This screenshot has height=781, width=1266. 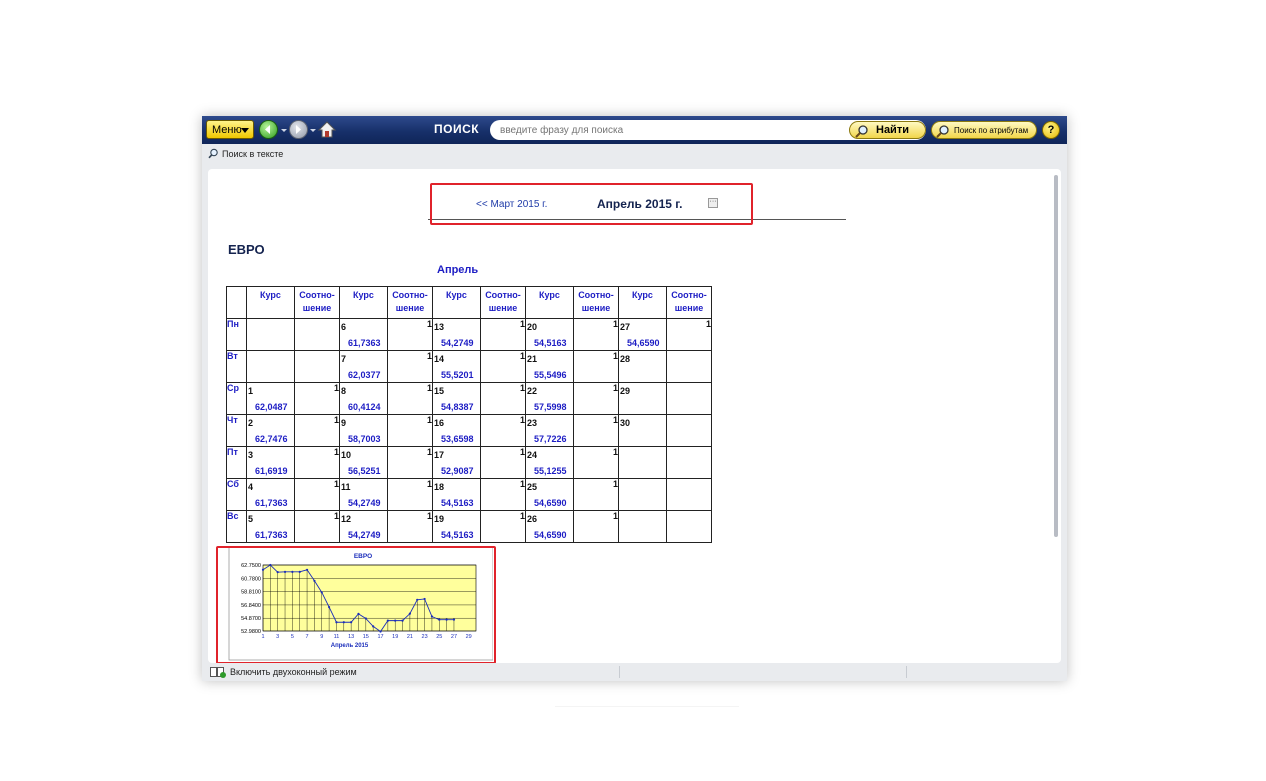 I want to click on date-number: 21, so click(x=532, y=359).